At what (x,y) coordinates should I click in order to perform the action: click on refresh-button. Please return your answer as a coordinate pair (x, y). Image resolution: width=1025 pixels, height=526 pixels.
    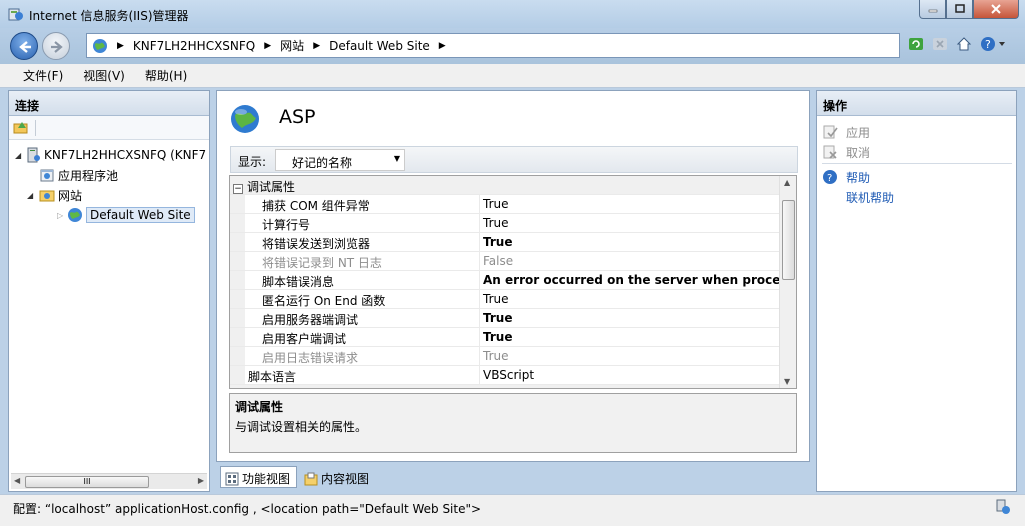
    Looking at the image, I should click on (916, 44).